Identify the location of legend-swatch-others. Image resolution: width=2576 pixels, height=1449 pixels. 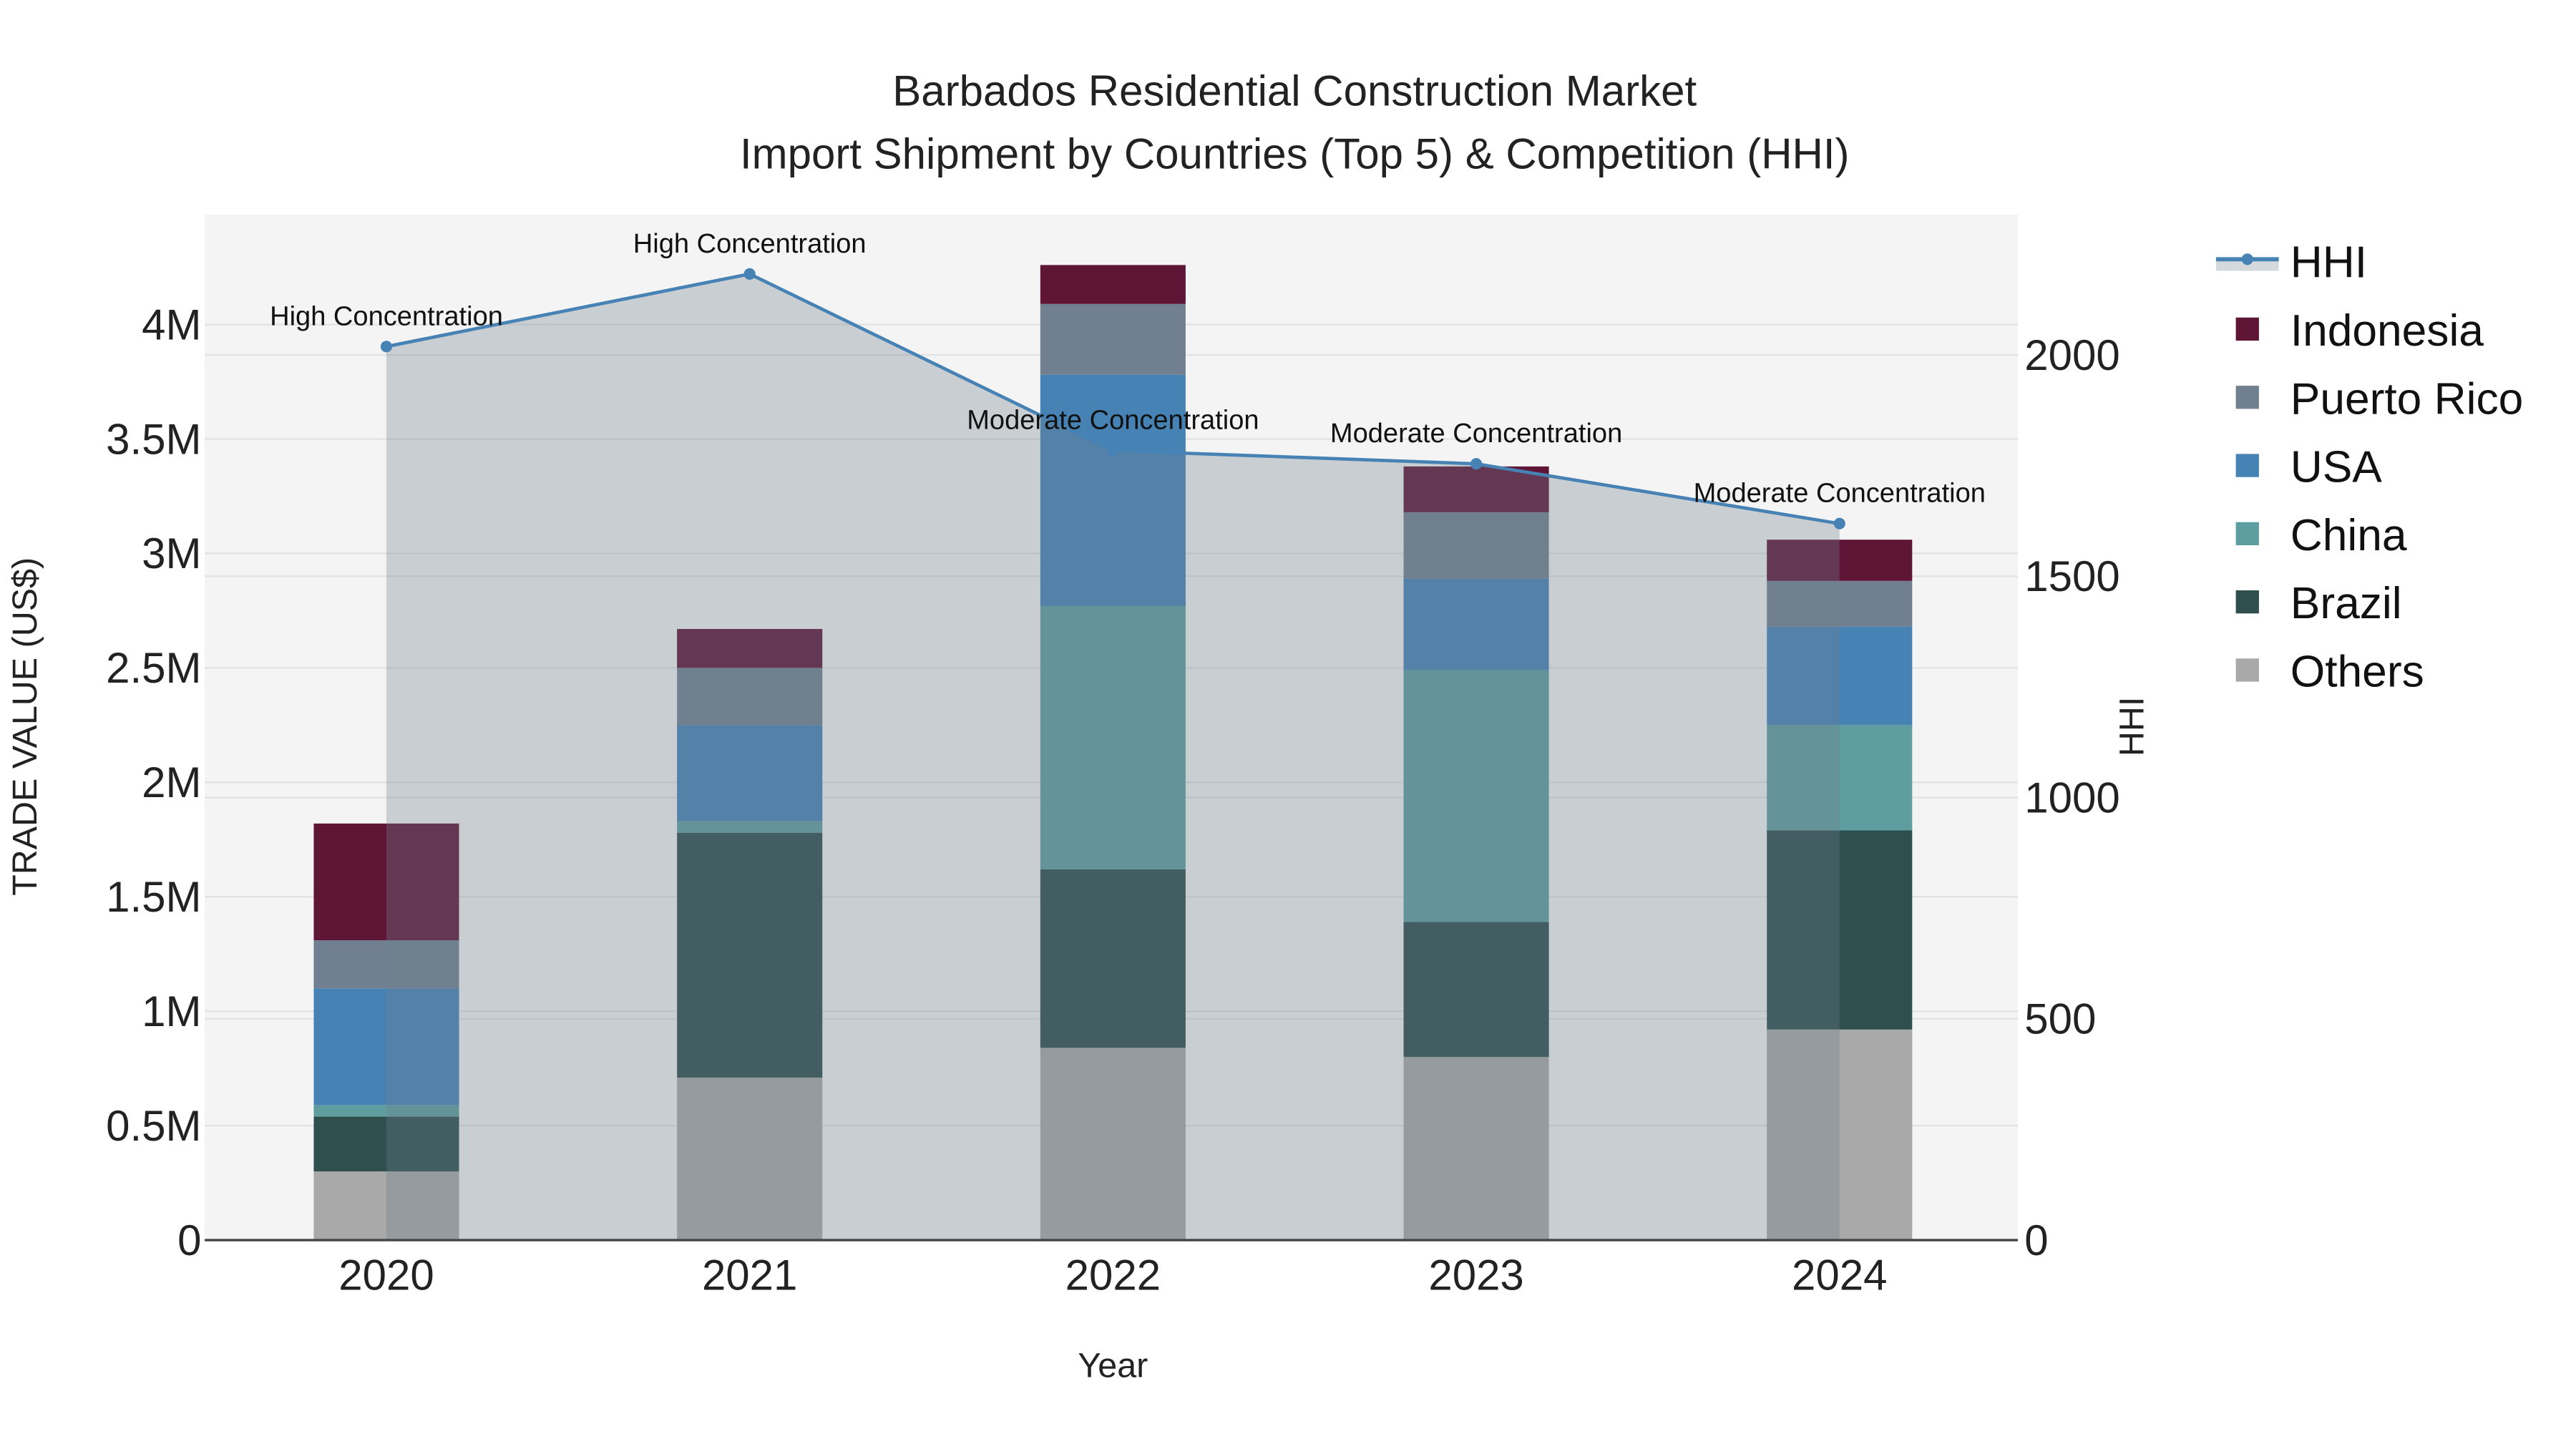
(2247, 670).